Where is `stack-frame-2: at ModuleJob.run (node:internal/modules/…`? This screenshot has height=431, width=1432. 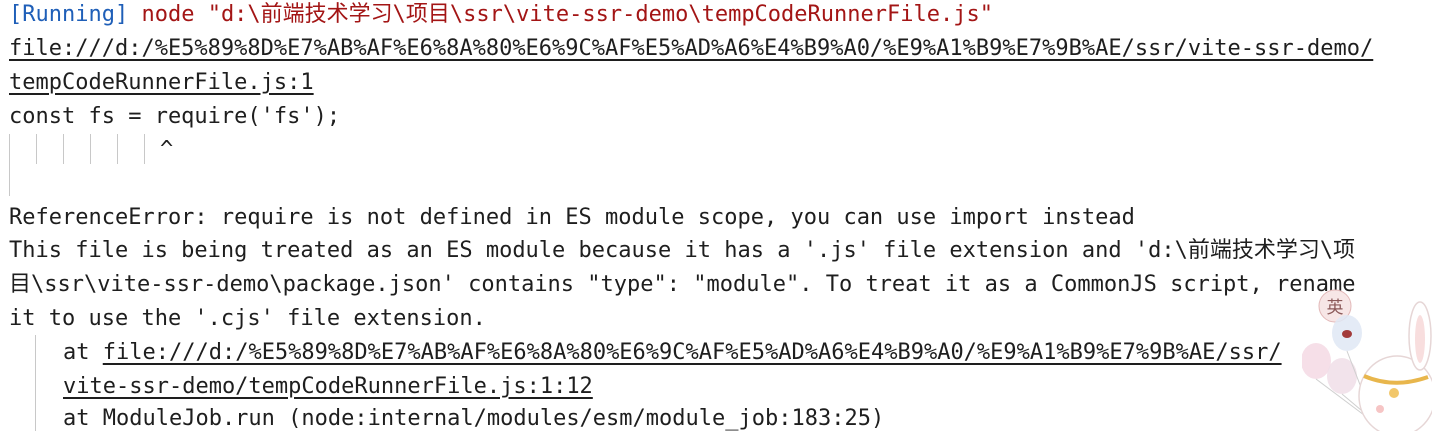
stack-frame-2: at ModuleJob.run (node:internal/modules/… is located at coordinates (474, 418).